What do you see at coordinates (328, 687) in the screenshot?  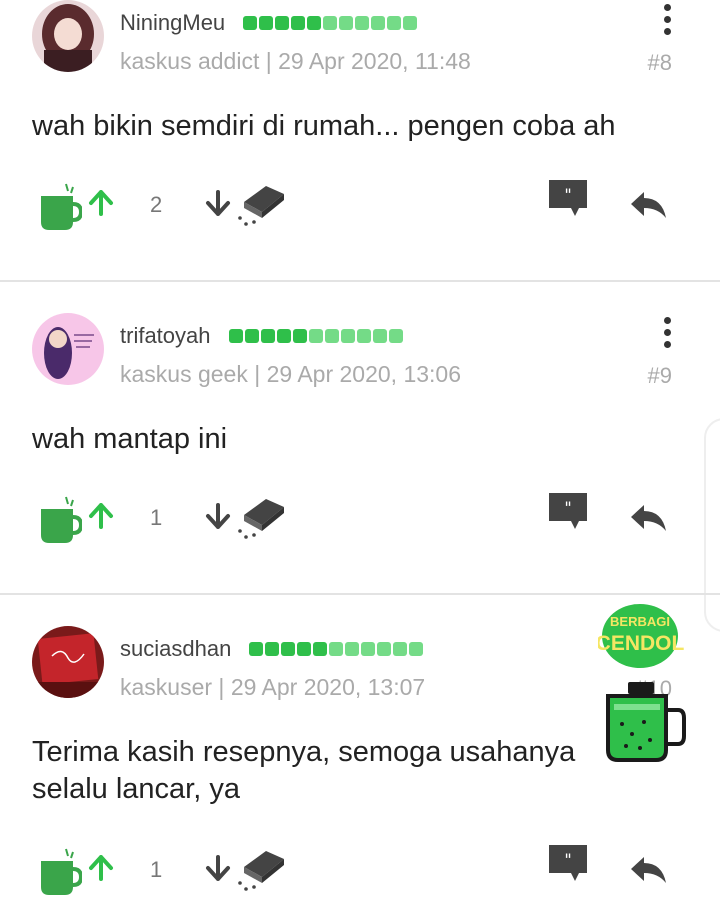 I see `post-date: 29 Apr 2020, 13:07` at bounding box center [328, 687].